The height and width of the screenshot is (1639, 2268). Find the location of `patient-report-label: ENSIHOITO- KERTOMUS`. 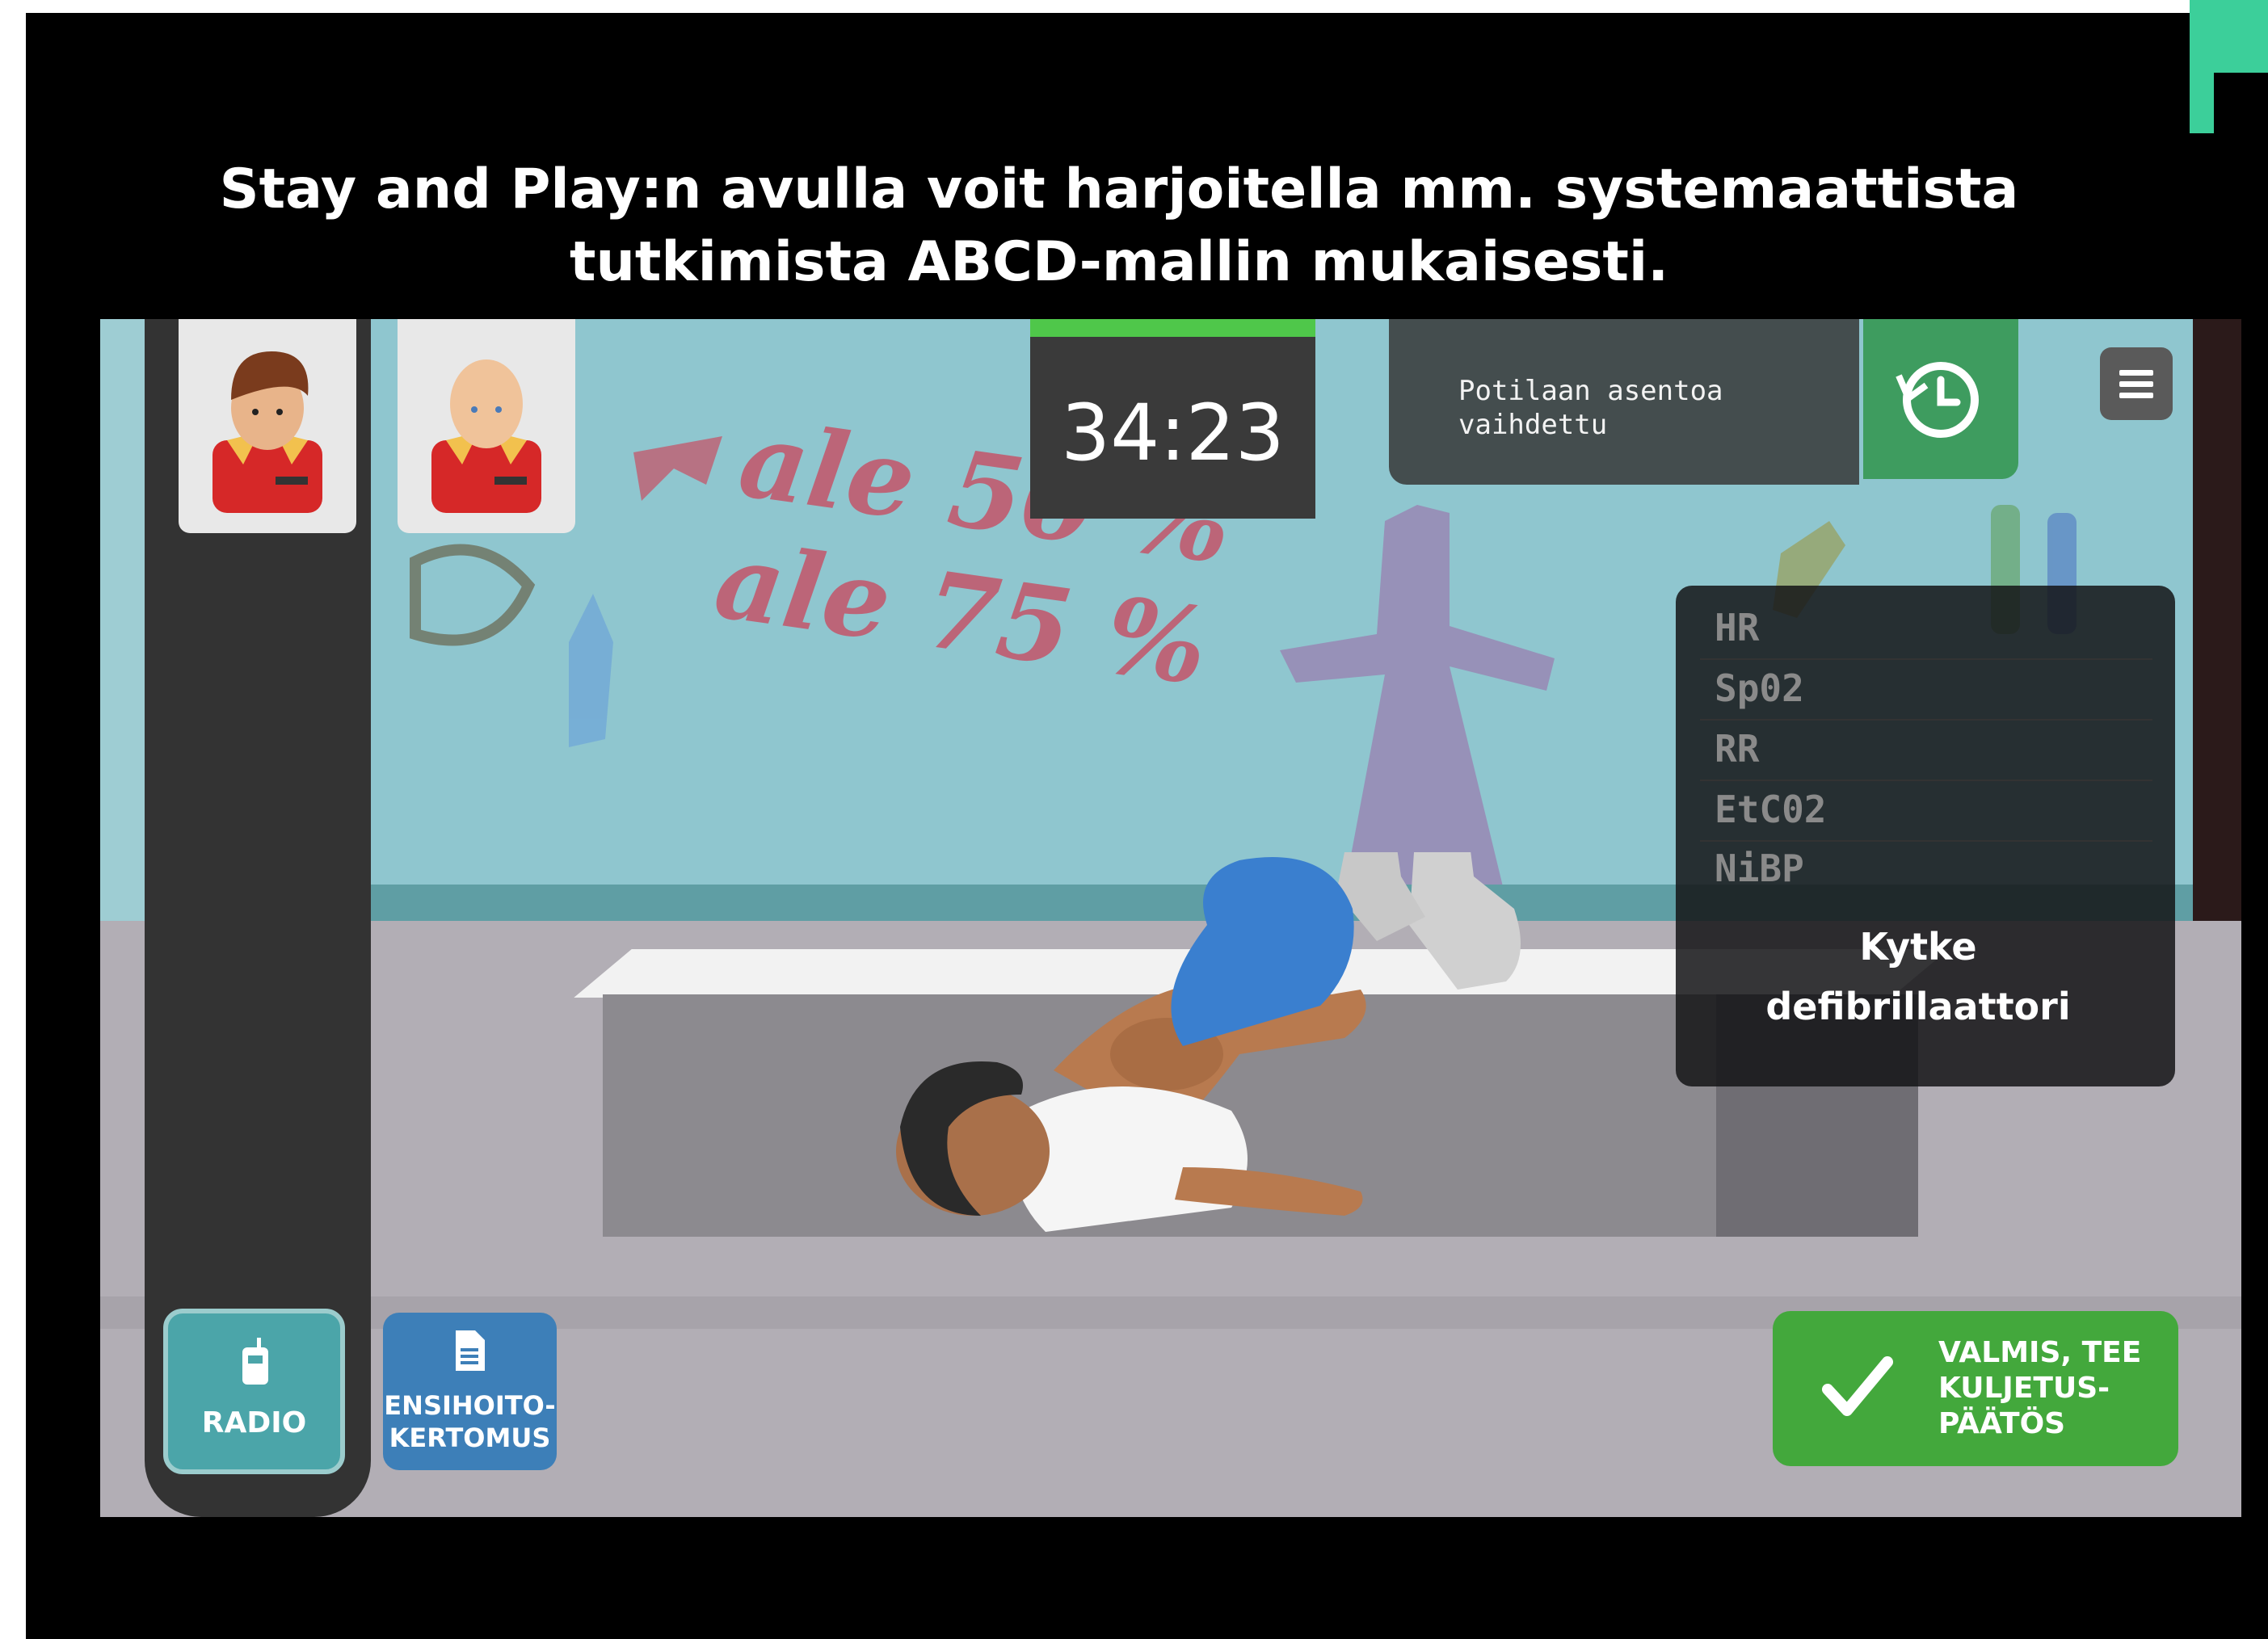

patient-report-label: ENSIHOITO- KERTOMUS is located at coordinates (470, 1421).